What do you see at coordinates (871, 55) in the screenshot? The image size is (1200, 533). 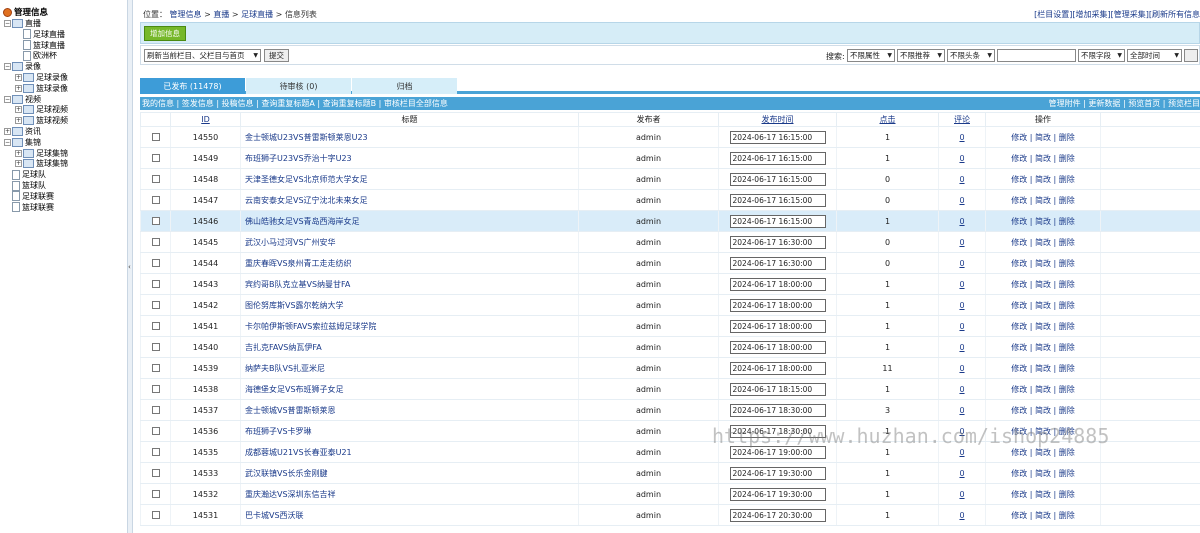 I see `attr-select: 不限属性 ▼` at bounding box center [871, 55].